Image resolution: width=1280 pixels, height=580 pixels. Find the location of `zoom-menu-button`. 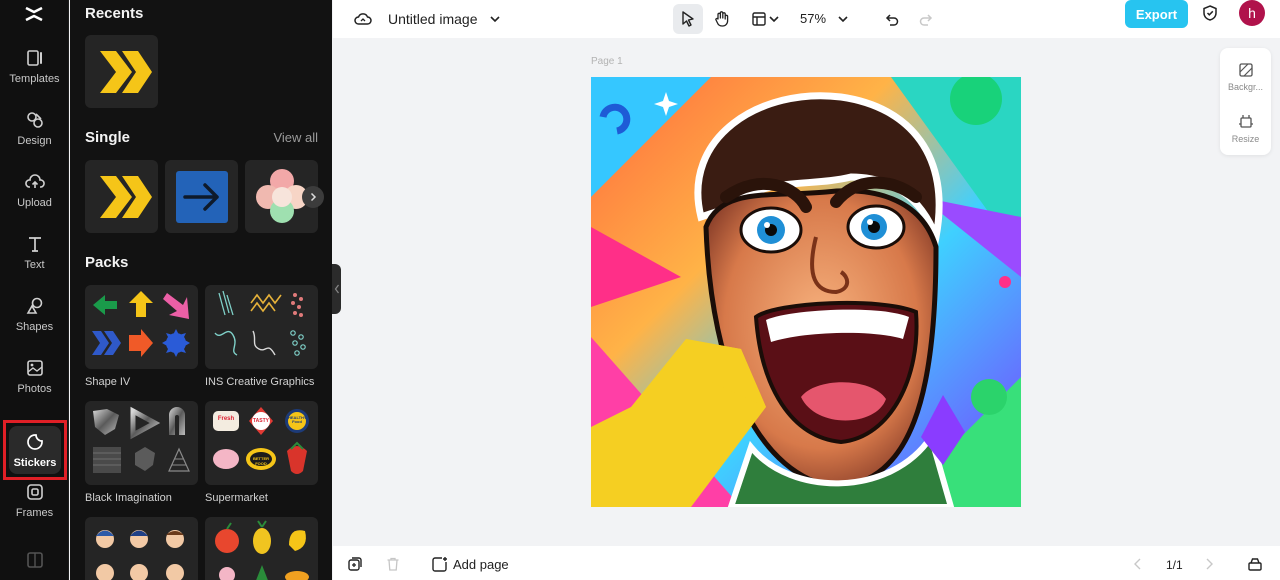

zoom-menu-button is located at coordinates (843, 19).